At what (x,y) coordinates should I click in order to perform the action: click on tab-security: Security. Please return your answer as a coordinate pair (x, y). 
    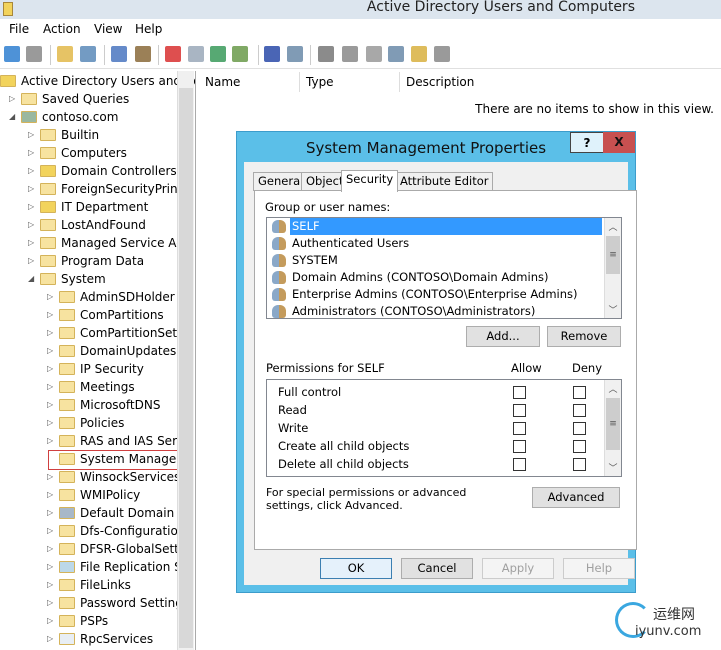
    Looking at the image, I should click on (370, 181).